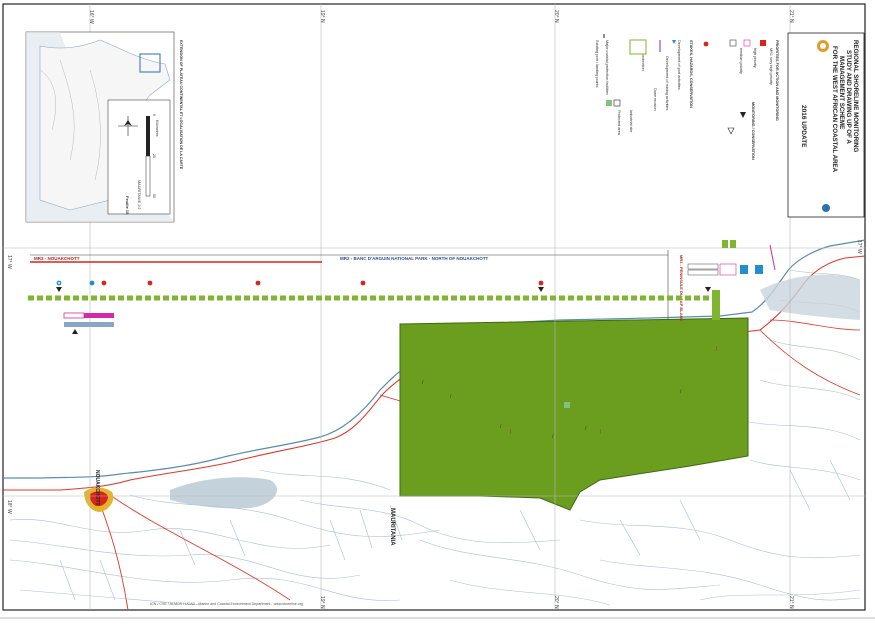  I want to click on title-line-2: STUDY AND DRAWING UP OF A, so click(848, 97).